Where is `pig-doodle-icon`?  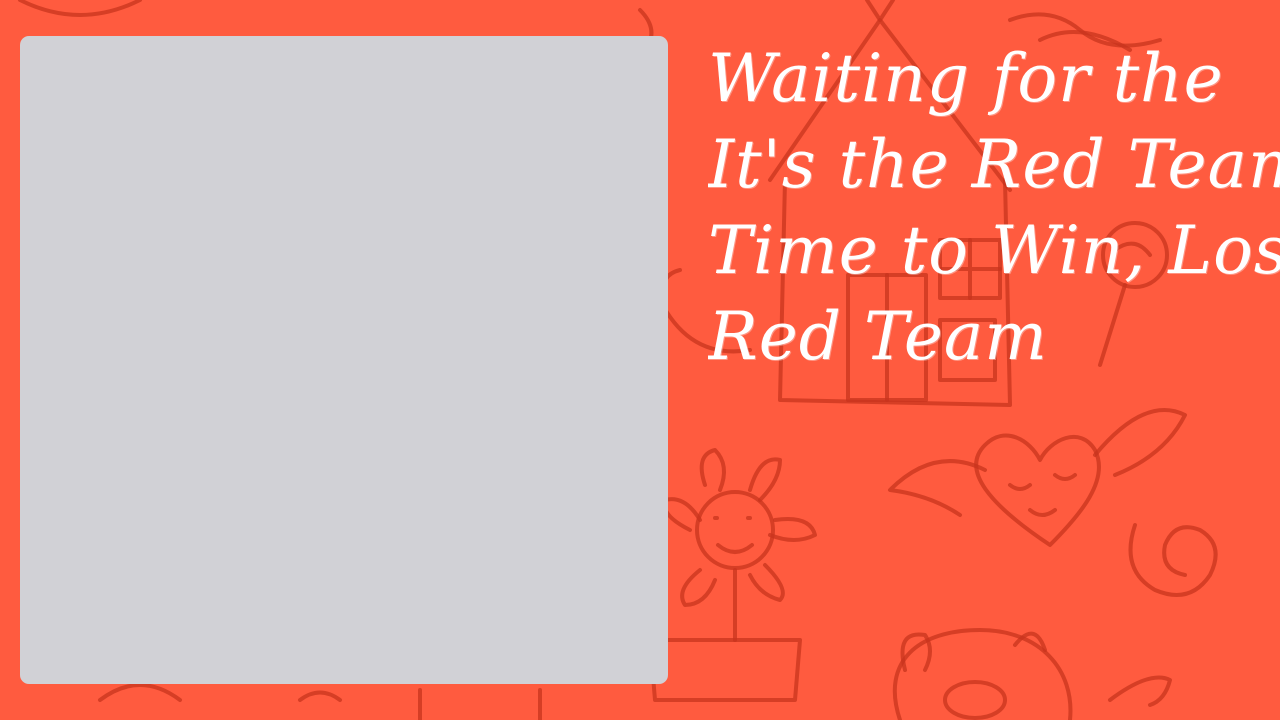 pig-doodle-icon is located at coordinates (1032, 674).